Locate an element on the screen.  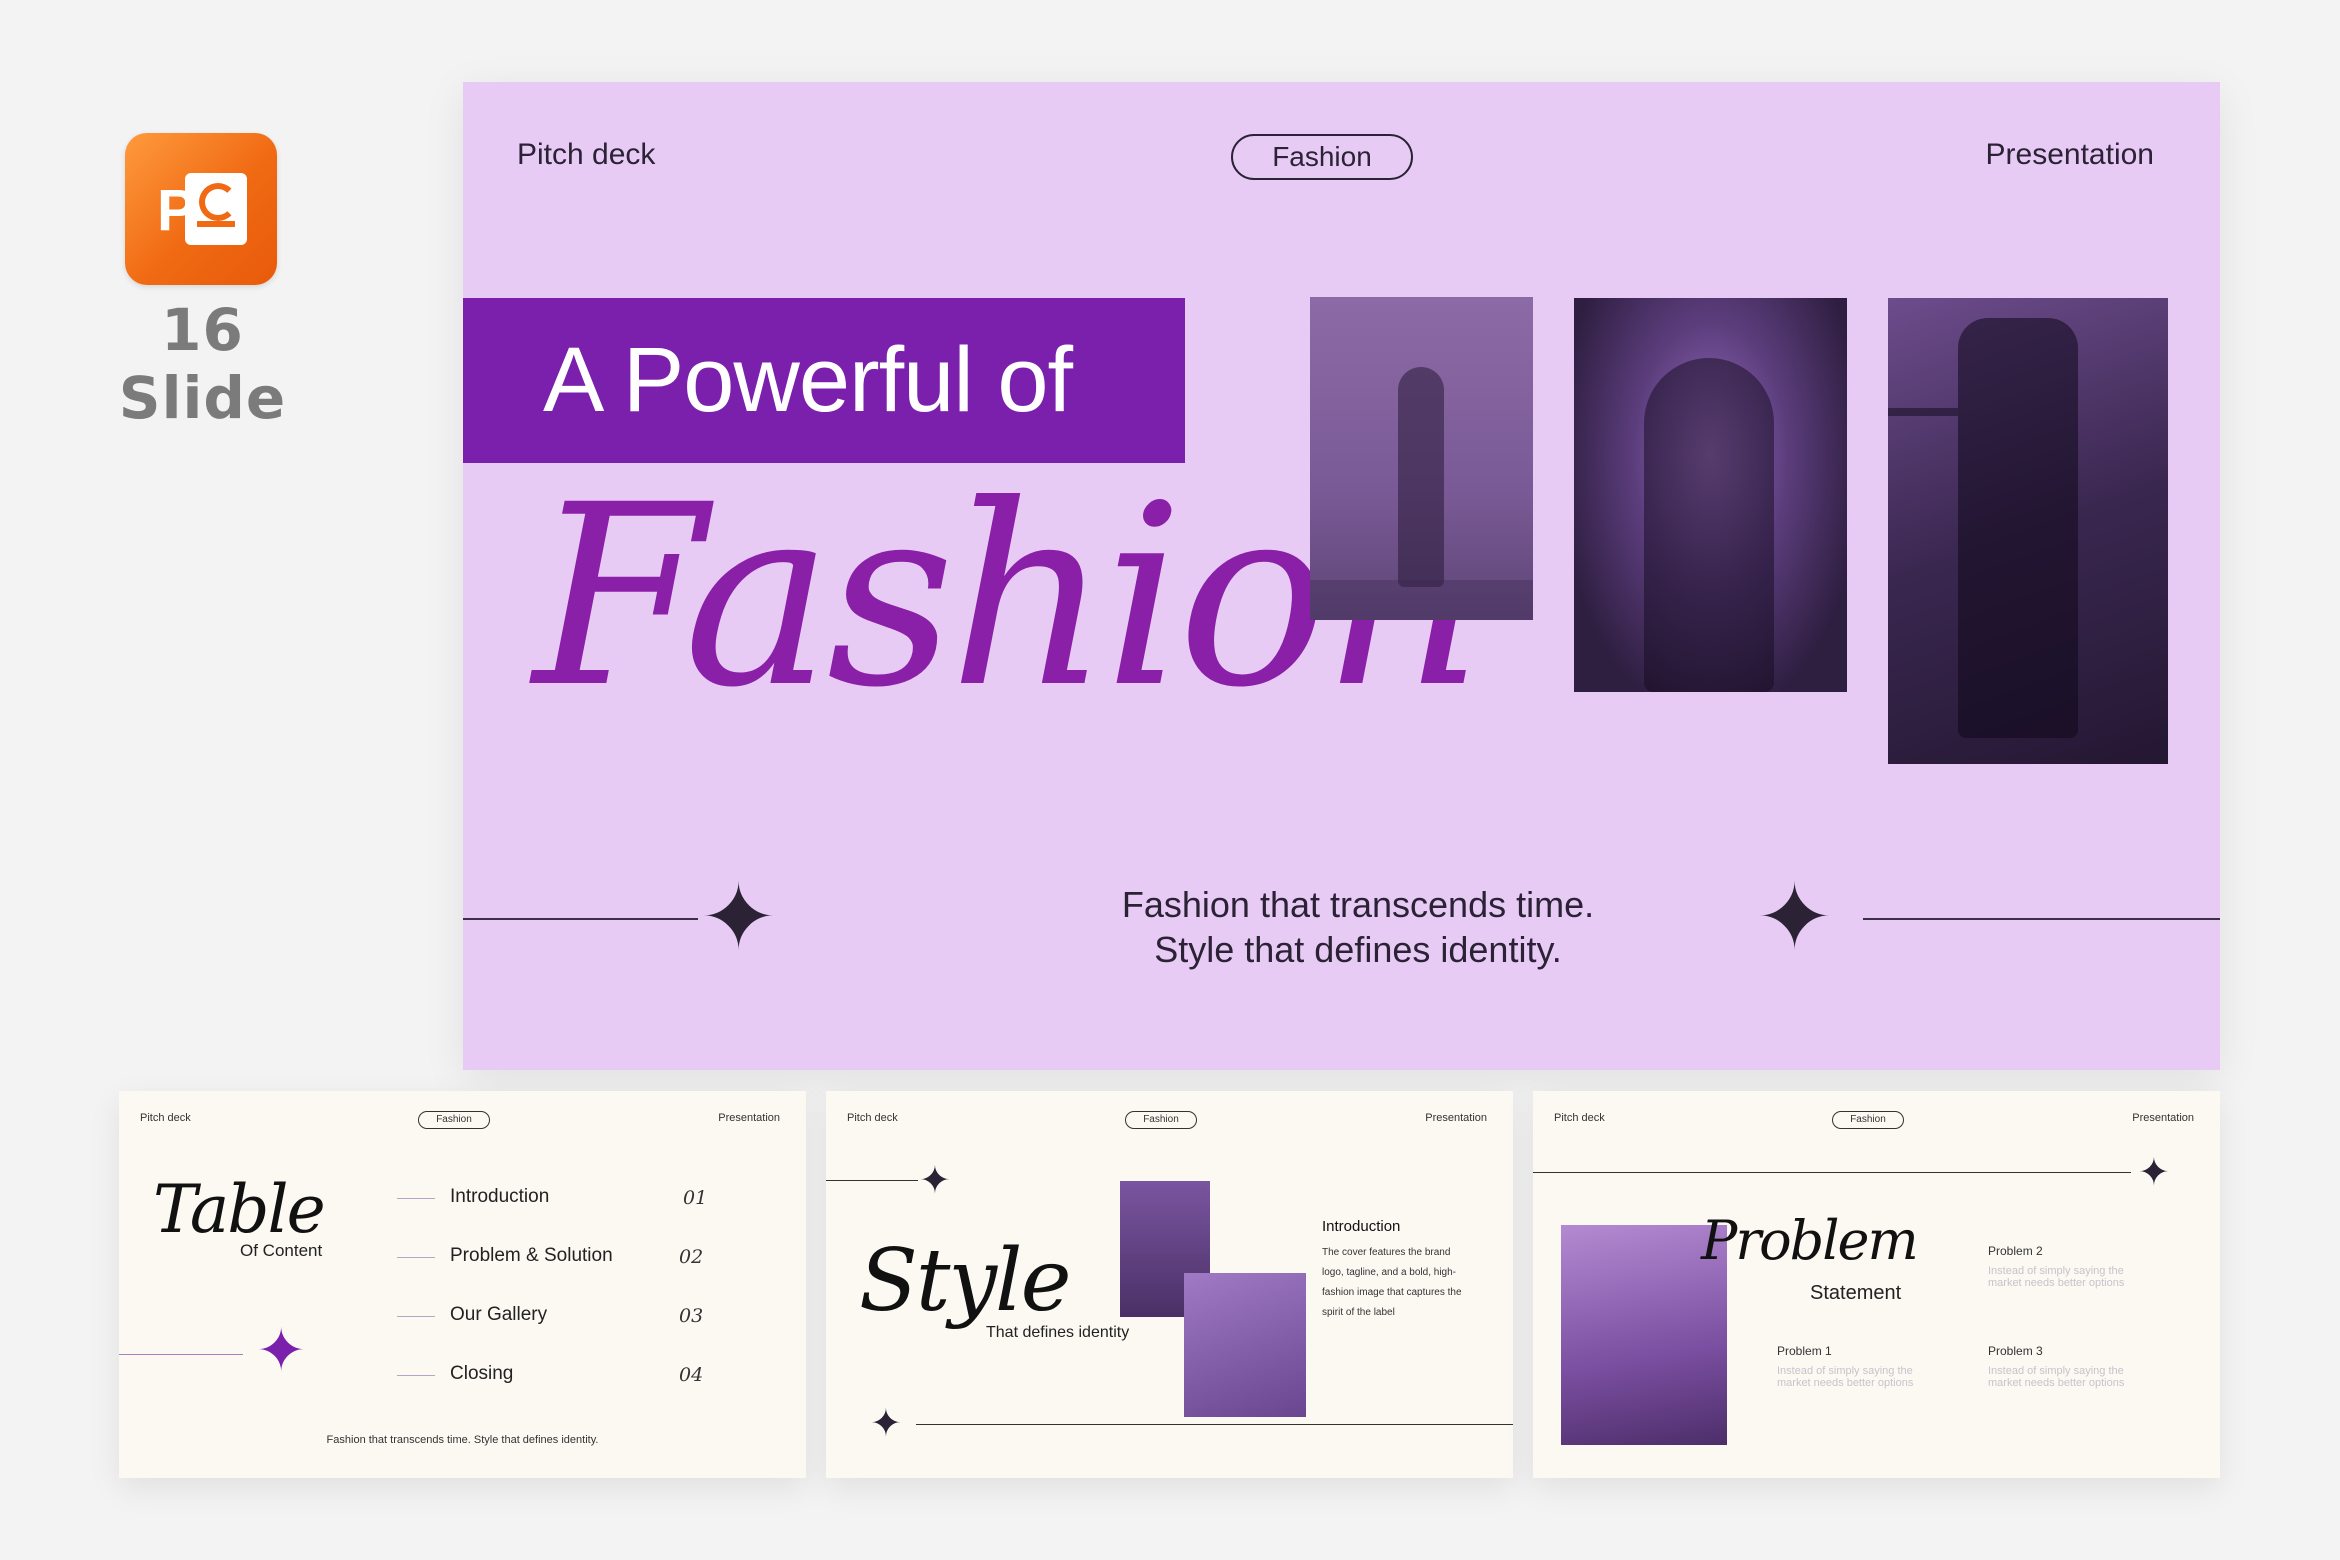
body-line: fashion image that captures the is located at coordinates (1392, 1292).